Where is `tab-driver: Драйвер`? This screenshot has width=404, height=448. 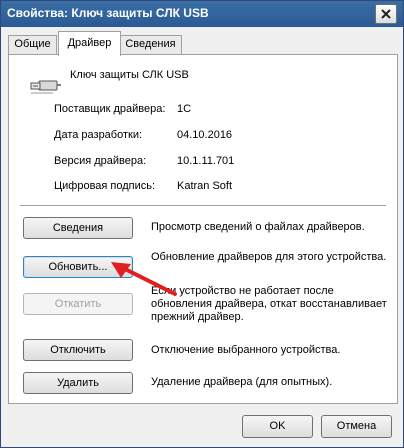 tab-driver: Драйвер is located at coordinates (89, 43).